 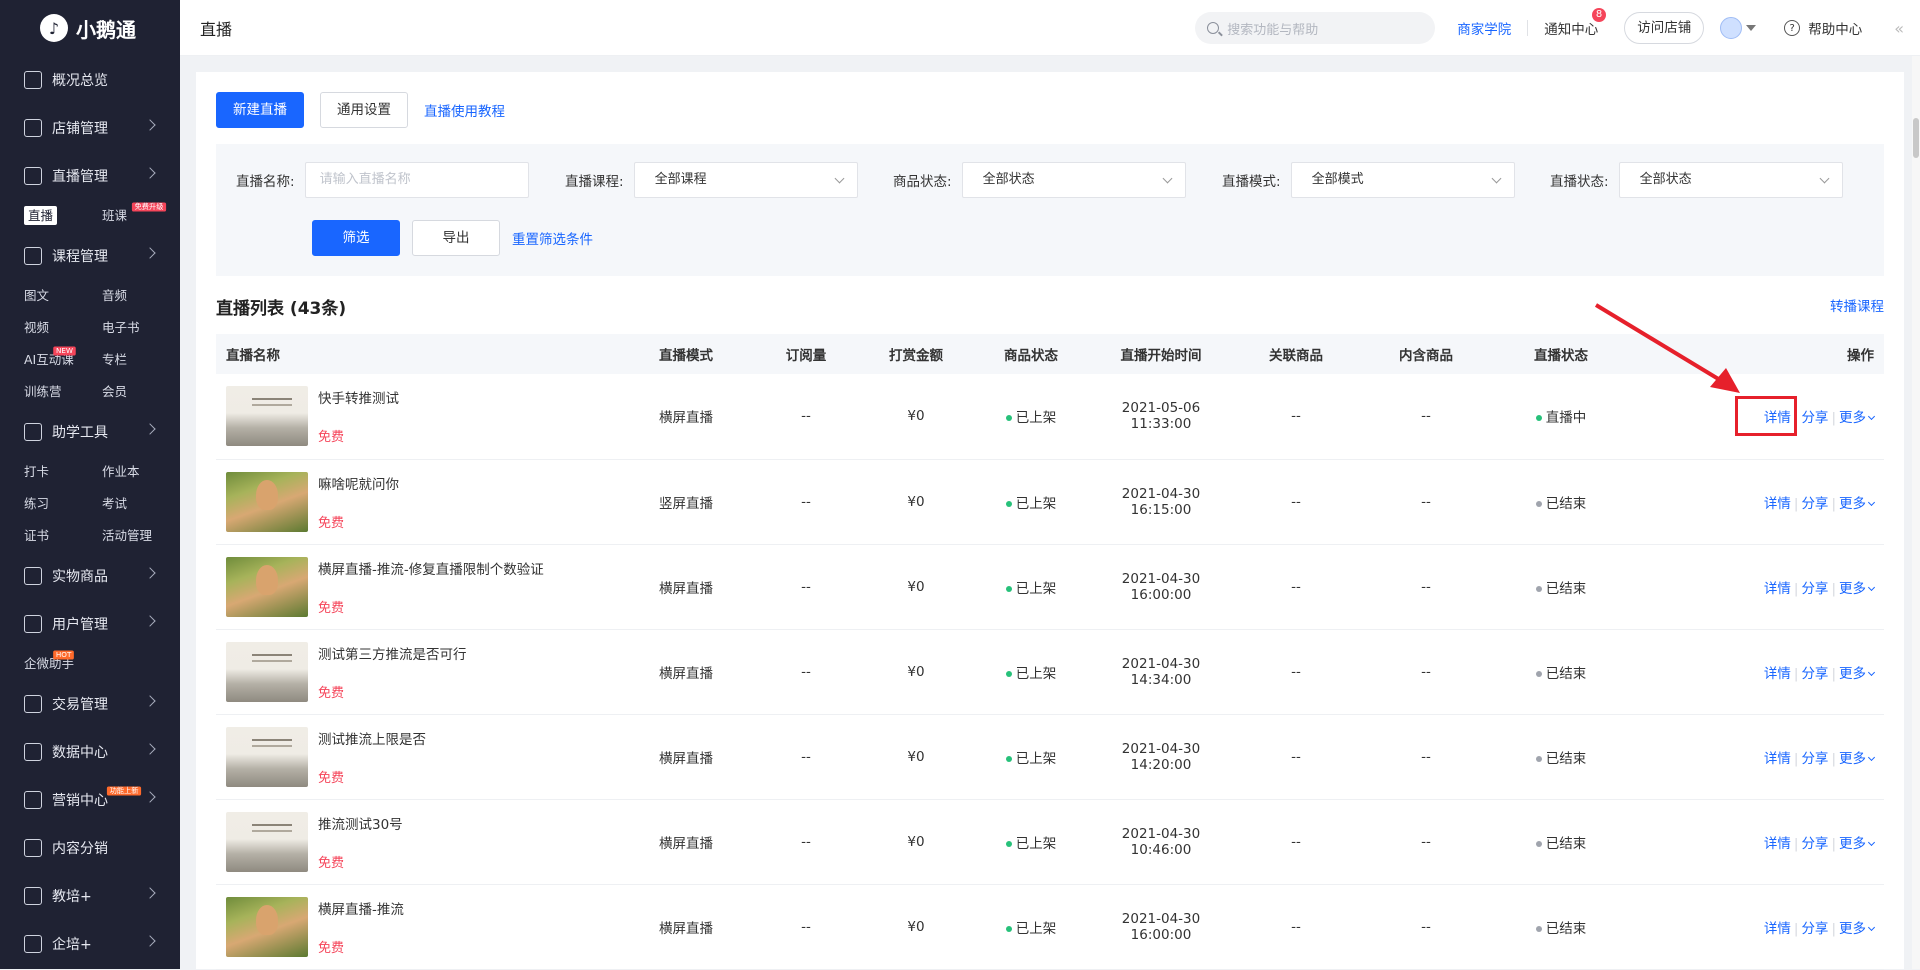 I want to click on sidebar-subitem: 考试, so click(x=141, y=504).